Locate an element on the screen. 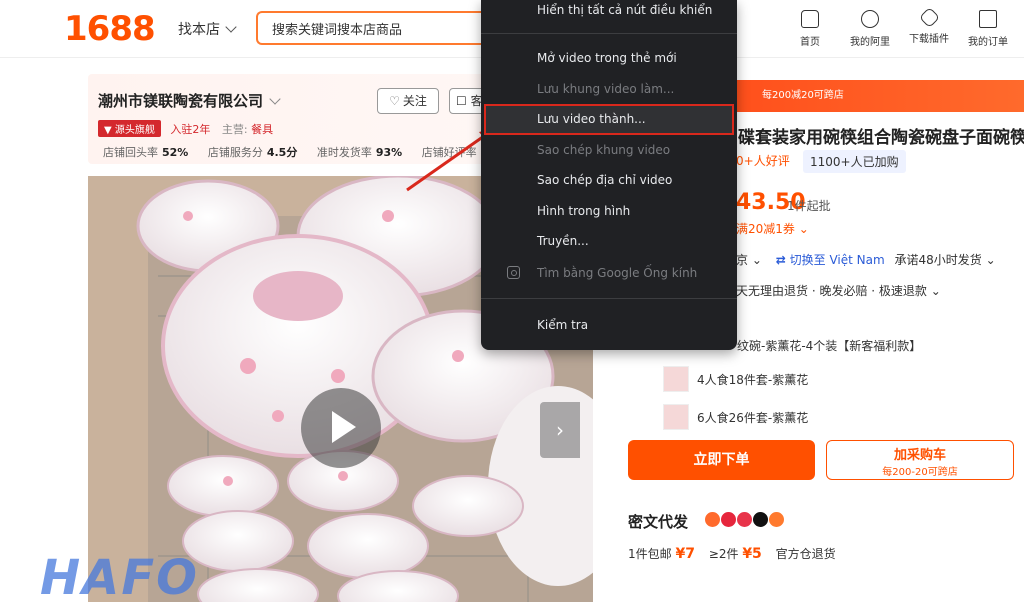 This screenshot has width=1024, height=602. store-name: 潮州市镁联陶瓷有限公司 is located at coordinates (189, 100).